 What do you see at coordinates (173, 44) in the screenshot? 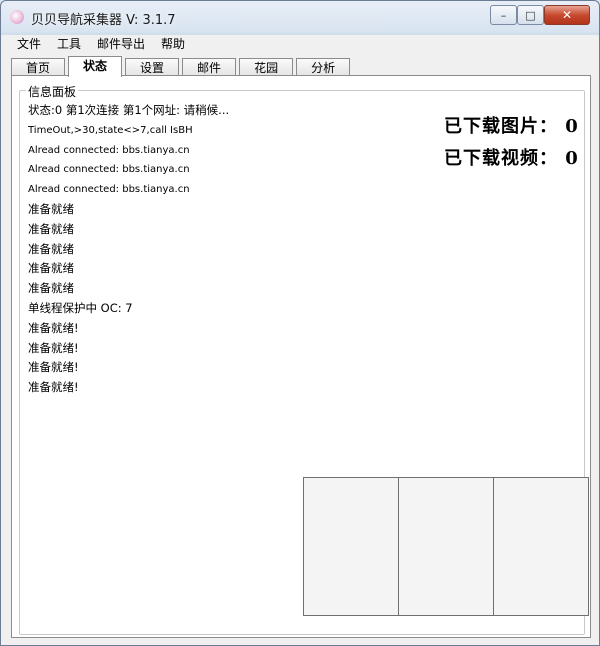
I see `menu-help: 帮助` at bounding box center [173, 44].